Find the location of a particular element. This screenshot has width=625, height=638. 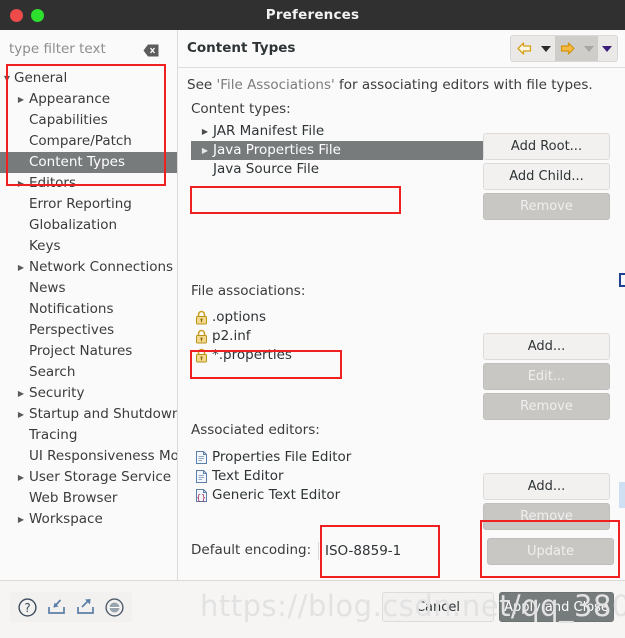

sidebar-item-project-natures: Project Natures is located at coordinates (88, 351).